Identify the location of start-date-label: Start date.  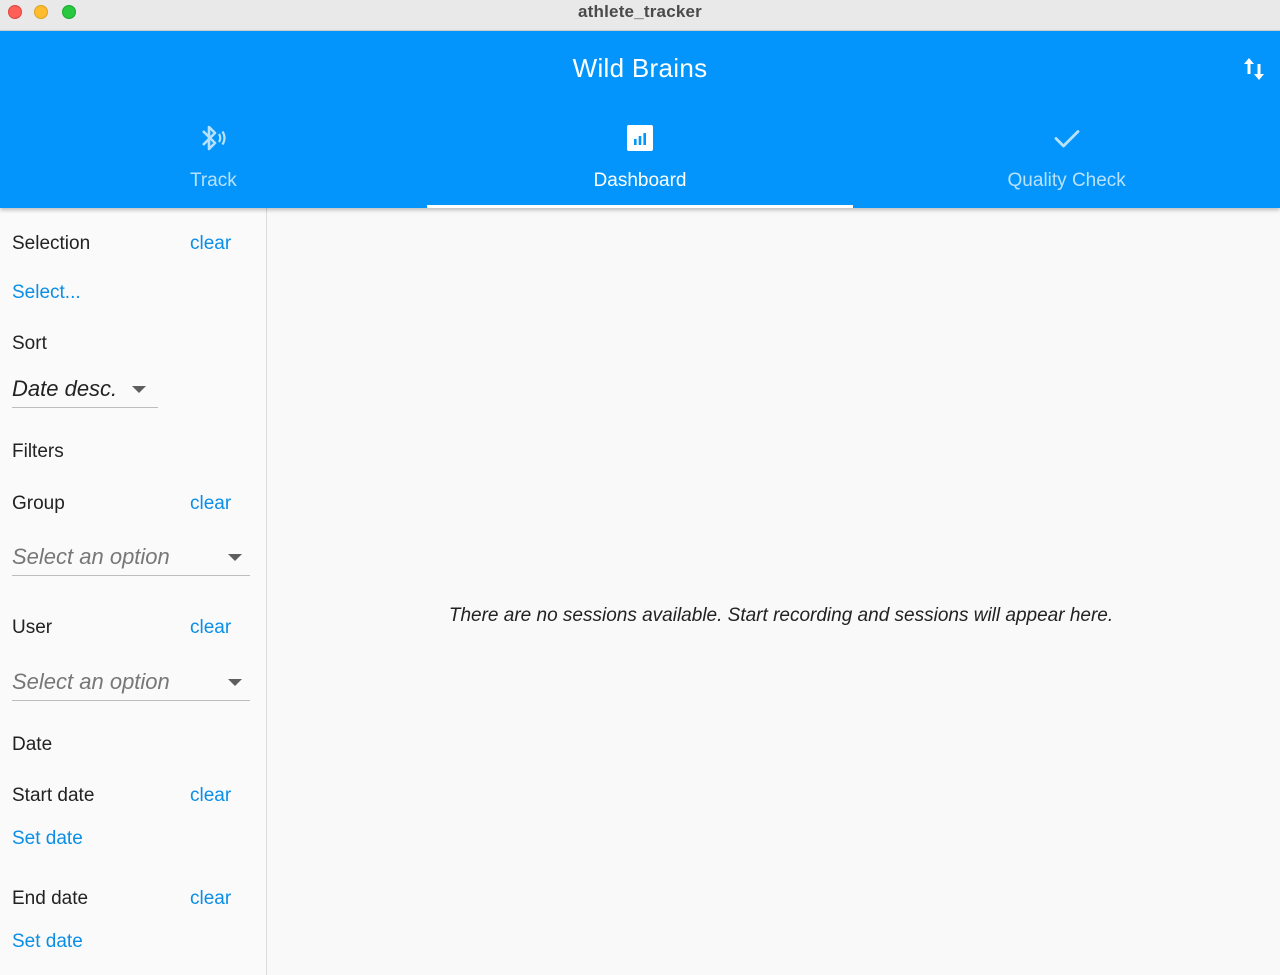
(53, 795).